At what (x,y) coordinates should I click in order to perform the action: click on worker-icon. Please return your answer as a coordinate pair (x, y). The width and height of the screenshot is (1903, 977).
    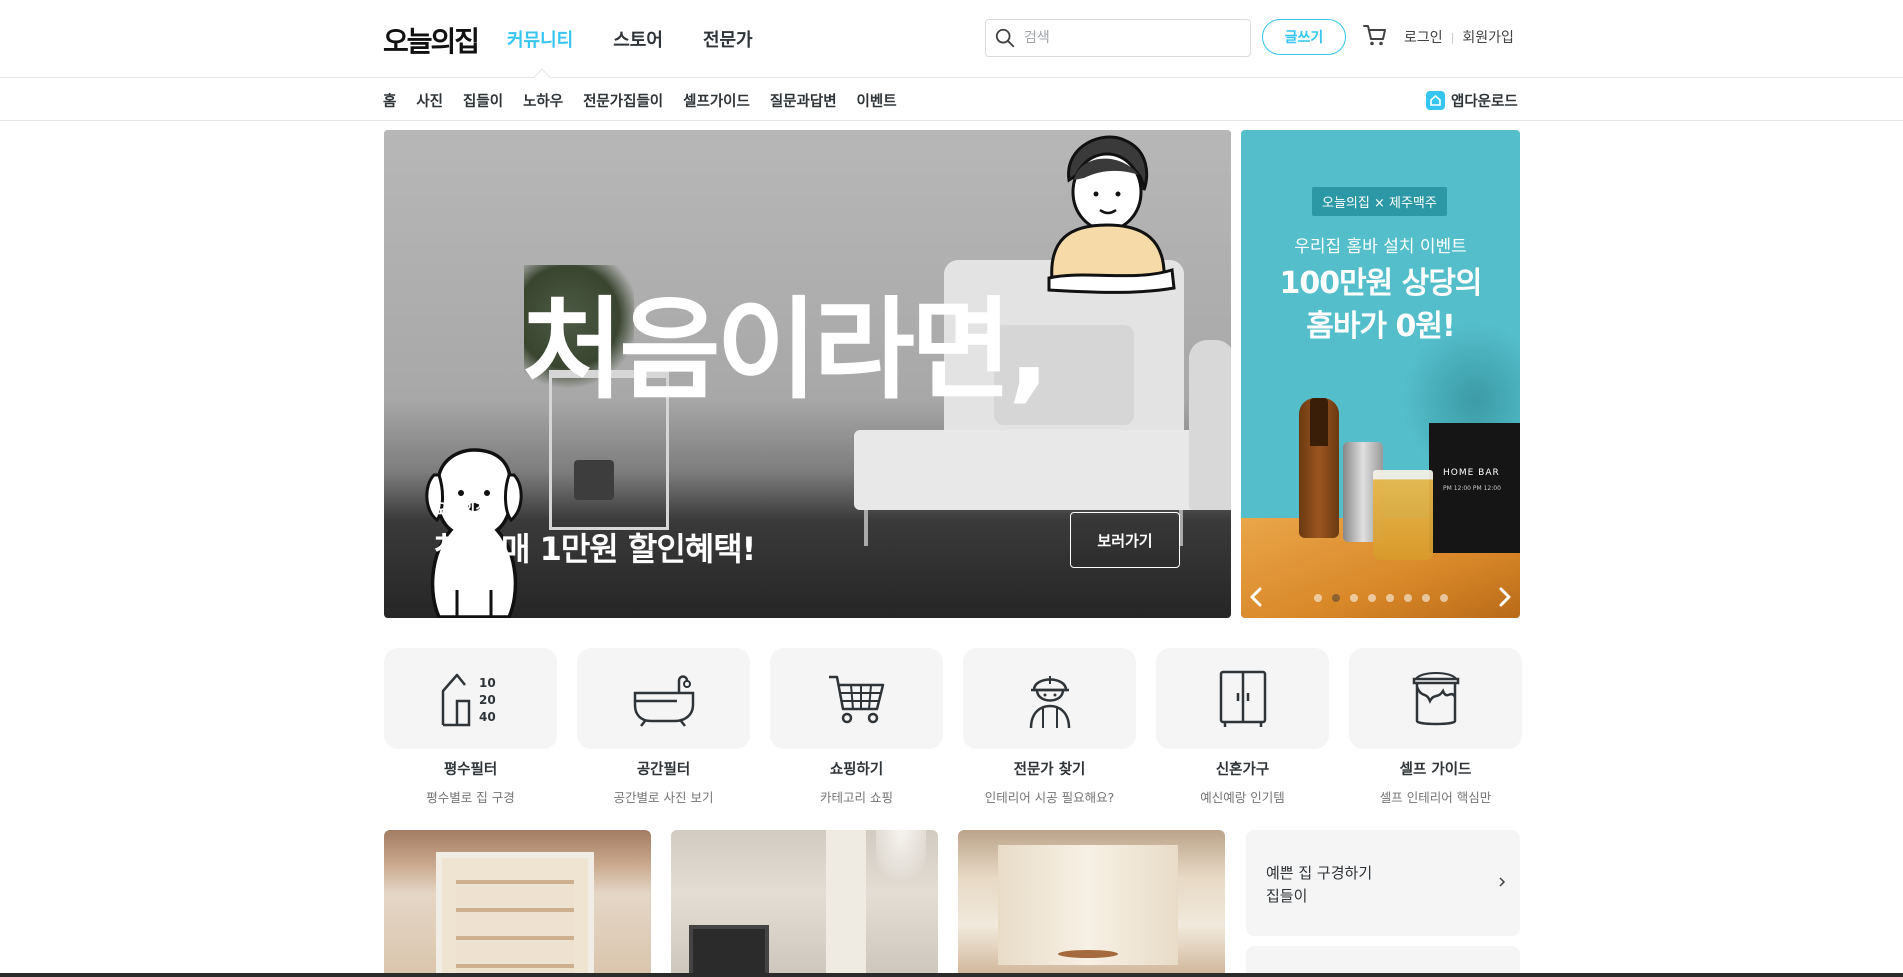
    Looking at the image, I should click on (1049, 701).